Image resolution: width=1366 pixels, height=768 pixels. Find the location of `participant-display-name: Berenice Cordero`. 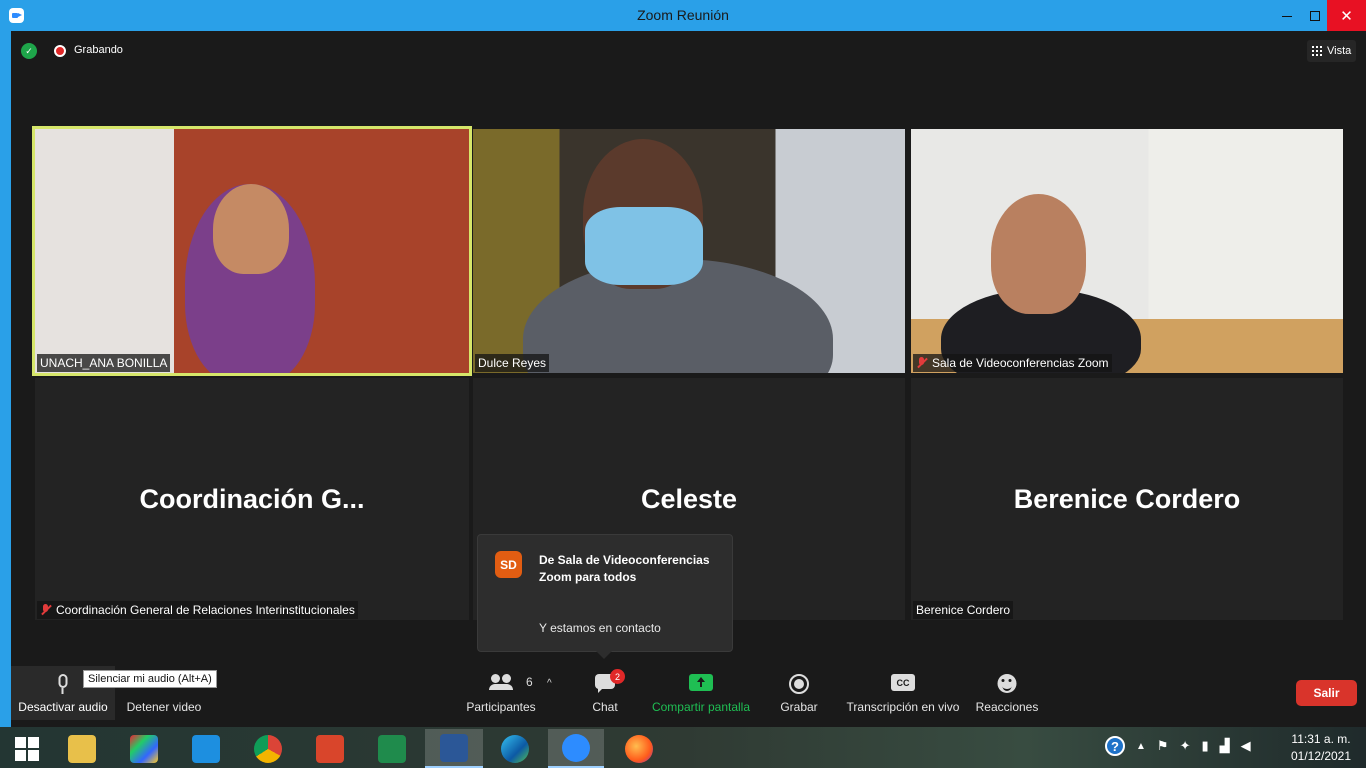

participant-display-name: Berenice Cordero is located at coordinates (1127, 499).